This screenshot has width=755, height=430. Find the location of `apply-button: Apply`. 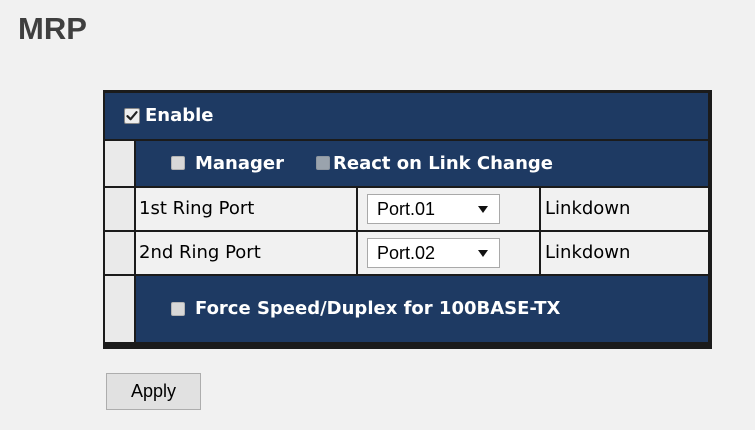

apply-button: Apply is located at coordinates (153, 391).